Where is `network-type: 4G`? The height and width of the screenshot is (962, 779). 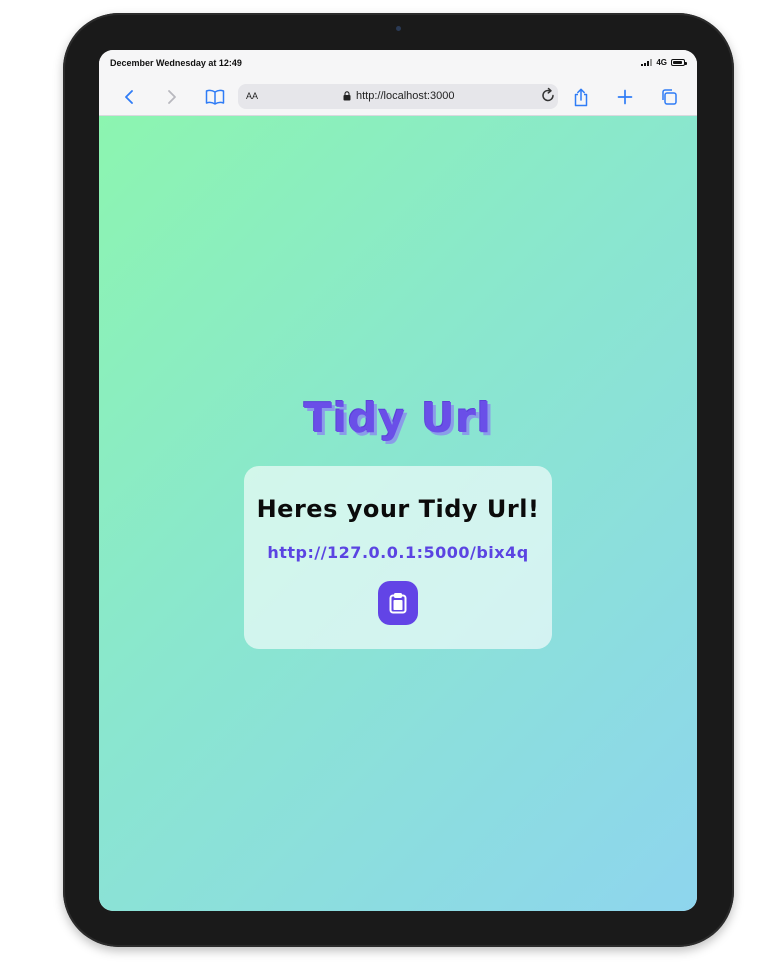
network-type: 4G is located at coordinates (661, 62).